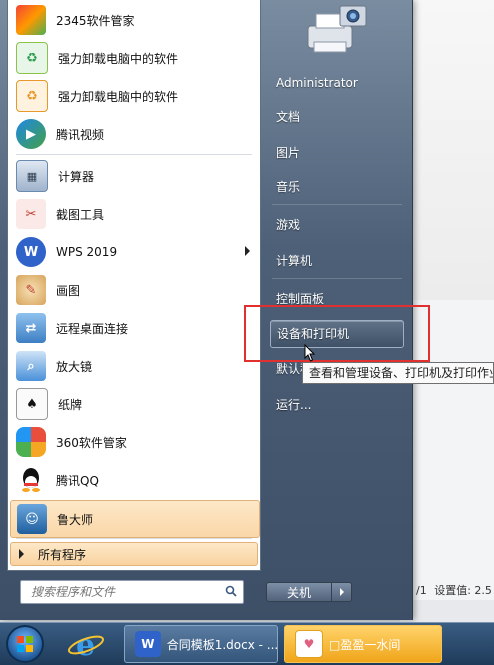  What do you see at coordinates (134, 214) in the screenshot?
I see `program-snipping-tool: ✂ 截图工具` at bounding box center [134, 214].